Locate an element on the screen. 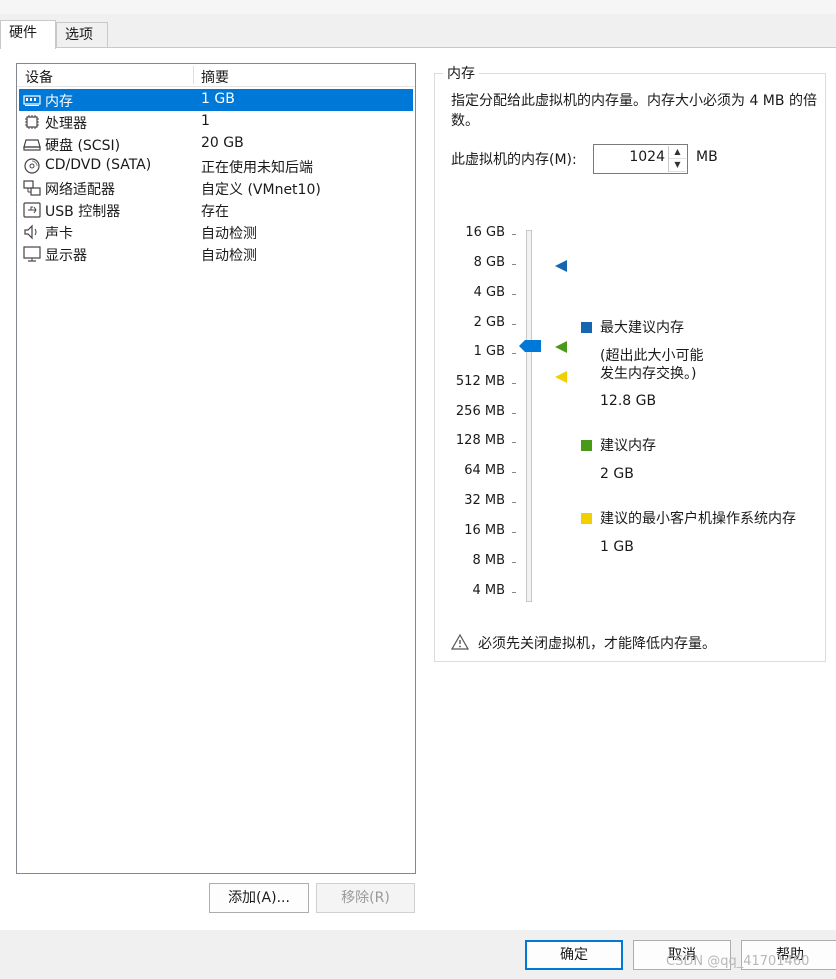 This screenshot has height=979, width=836. list-header: 设备 摘要 is located at coordinates (216, 75).